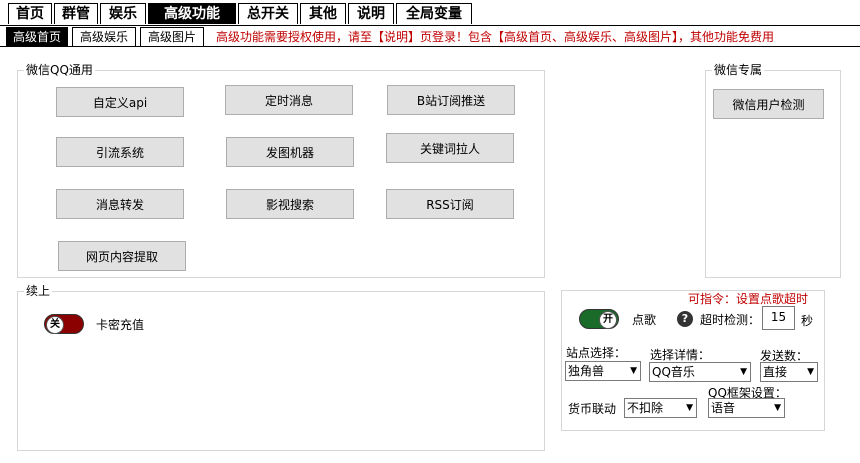  I want to click on site-select-label: 站点选择：, so click(596, 353).